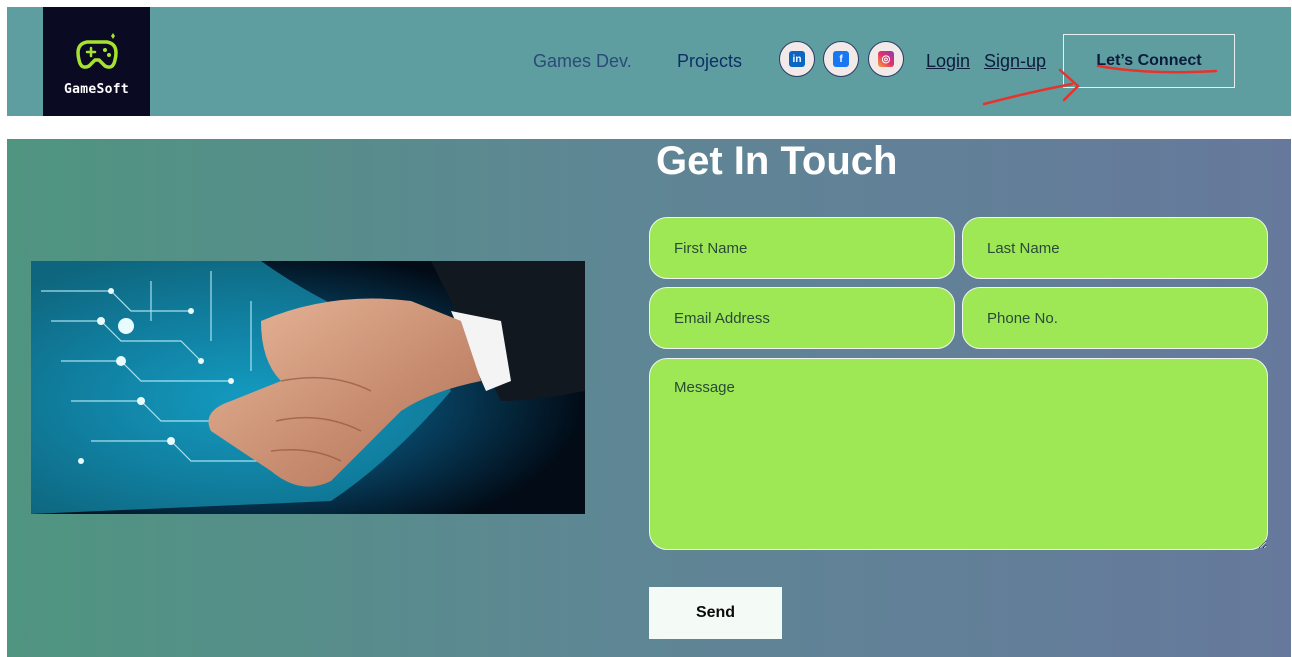 The width and height of the screenshot is (1292, 657). What do you see at coordinates (709, 61) in the screenshot?
I see `nav-projects: Projects` at bounding box center [709, 61].